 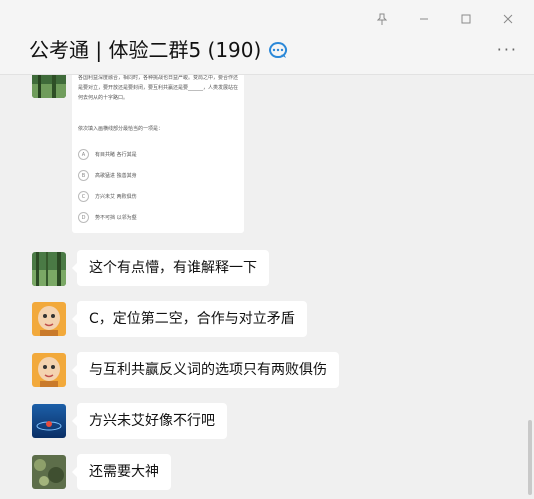 I want to click on chat-title-text: 公考通 | 体验二群5 (190), so click(x=145, y=50).